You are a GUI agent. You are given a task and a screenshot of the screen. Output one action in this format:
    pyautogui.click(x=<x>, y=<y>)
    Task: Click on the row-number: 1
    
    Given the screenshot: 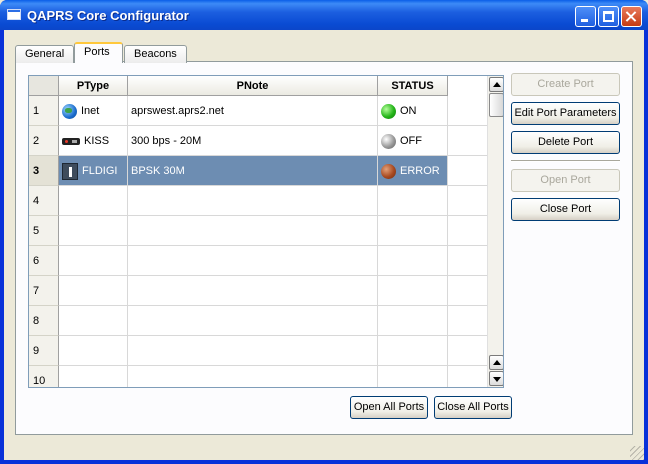 What is the action you would take?
    pyautogui.click(x=44, y=111)
    